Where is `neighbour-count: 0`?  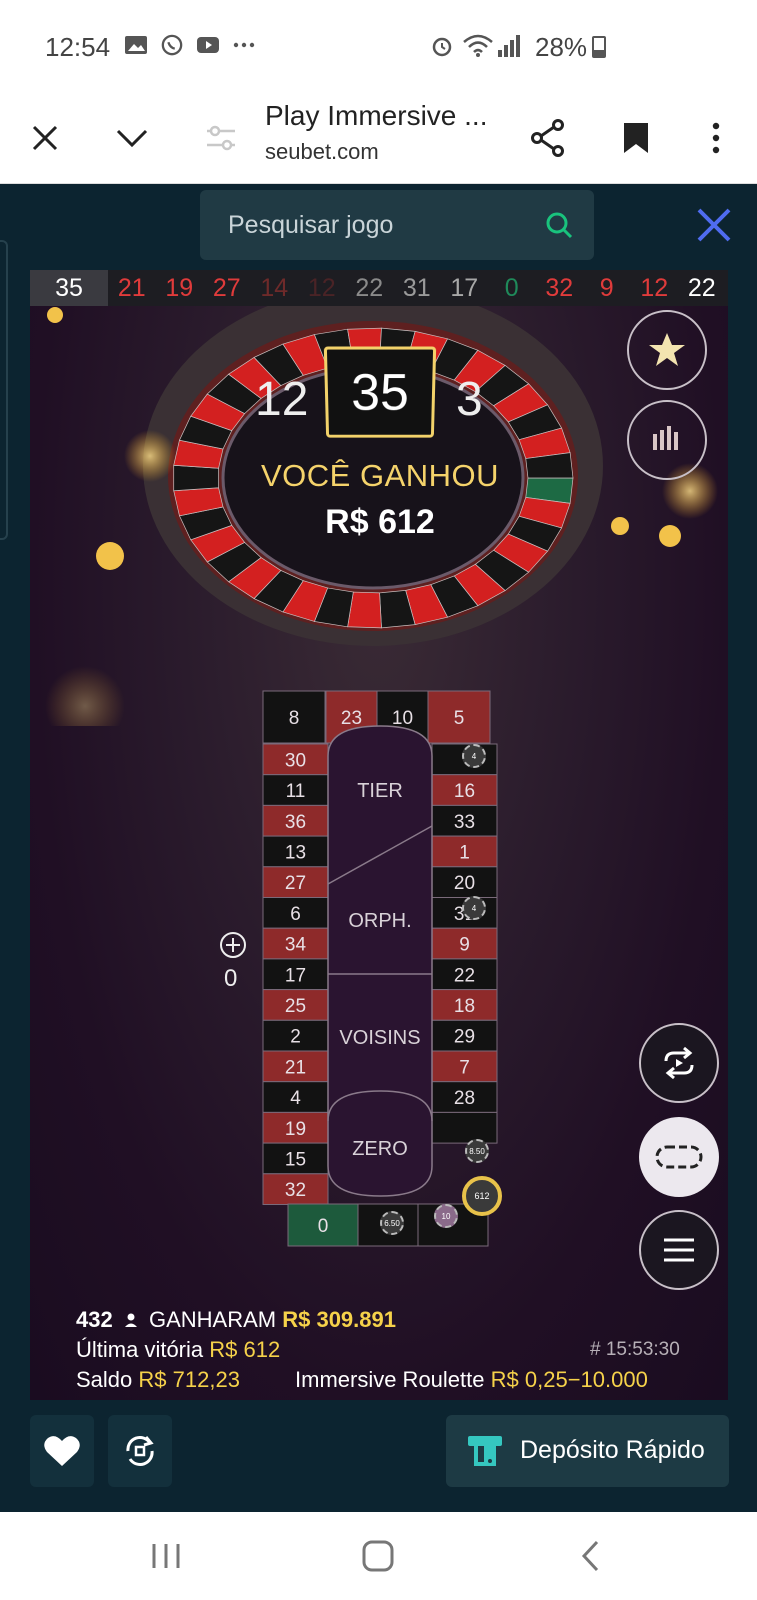
neighbour-count: 0 is located at coordinates (231, 978).